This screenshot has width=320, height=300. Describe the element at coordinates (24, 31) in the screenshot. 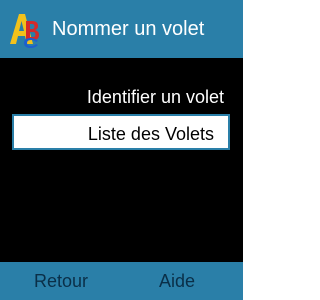

I see `abc-app-icon` at that location.